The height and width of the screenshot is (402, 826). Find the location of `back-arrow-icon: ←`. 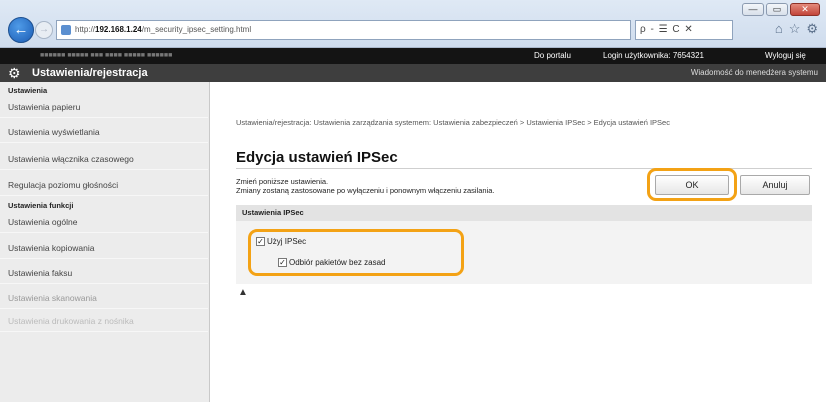

back-arrow-icon: ← is located at coordinates (21, 30).